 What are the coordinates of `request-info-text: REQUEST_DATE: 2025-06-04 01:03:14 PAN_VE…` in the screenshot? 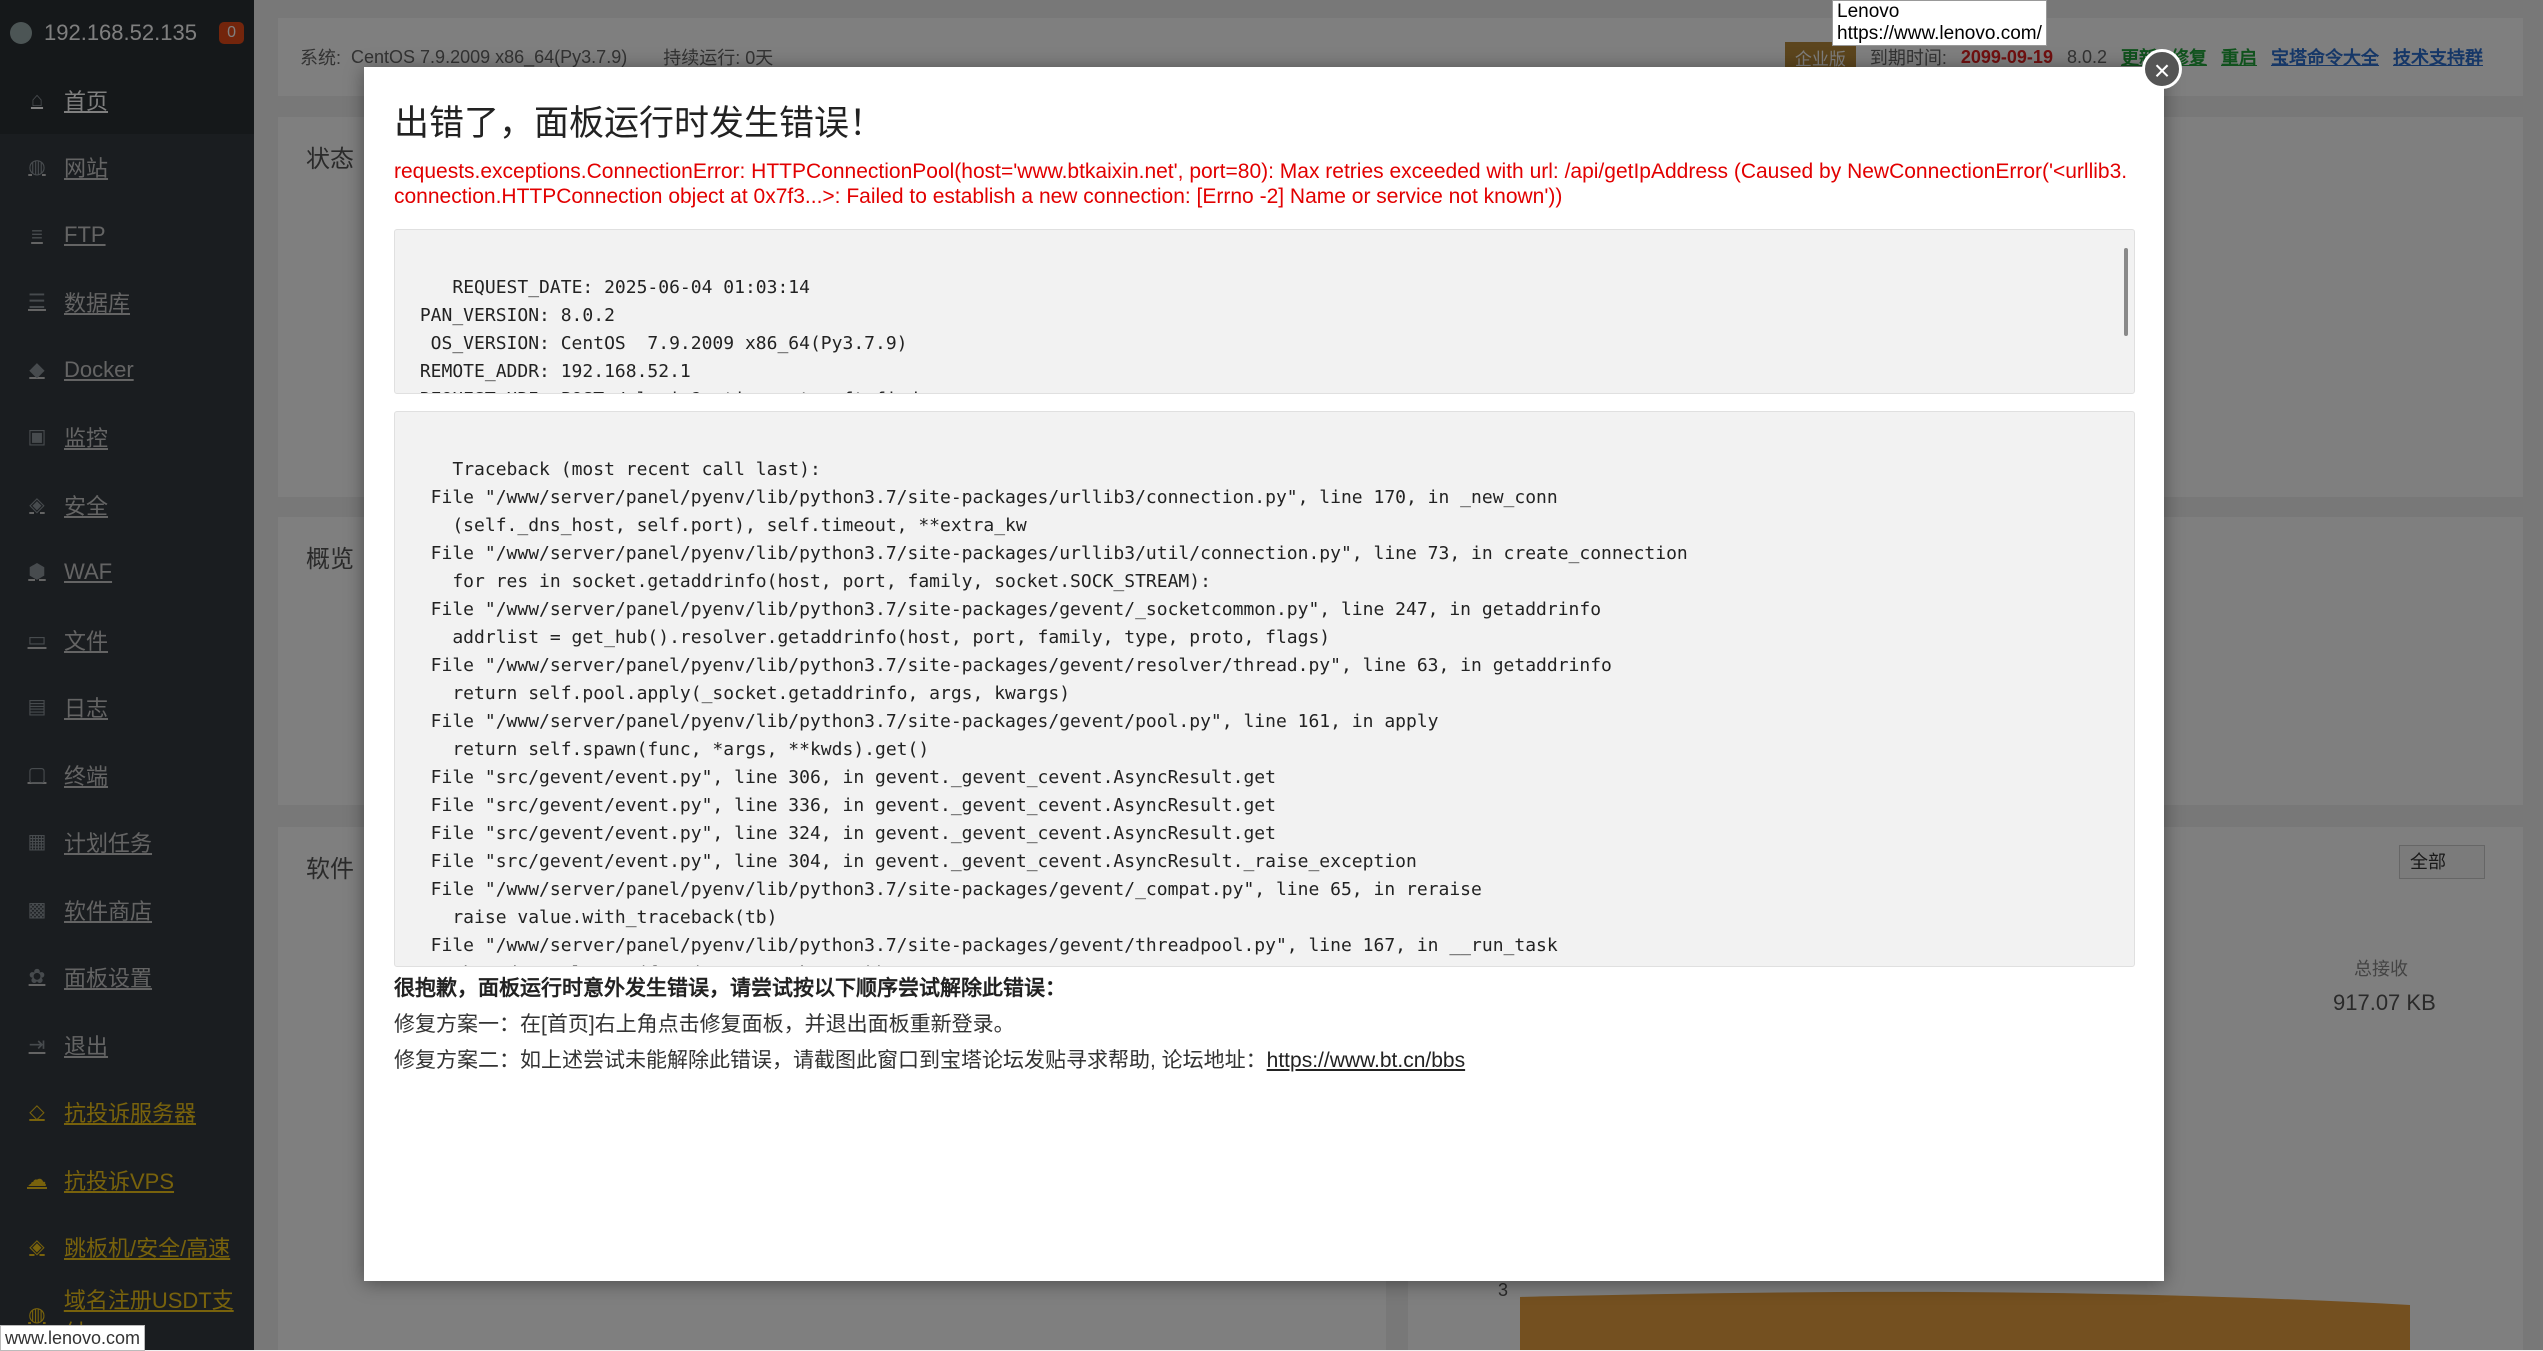 It's located at (669, 335).